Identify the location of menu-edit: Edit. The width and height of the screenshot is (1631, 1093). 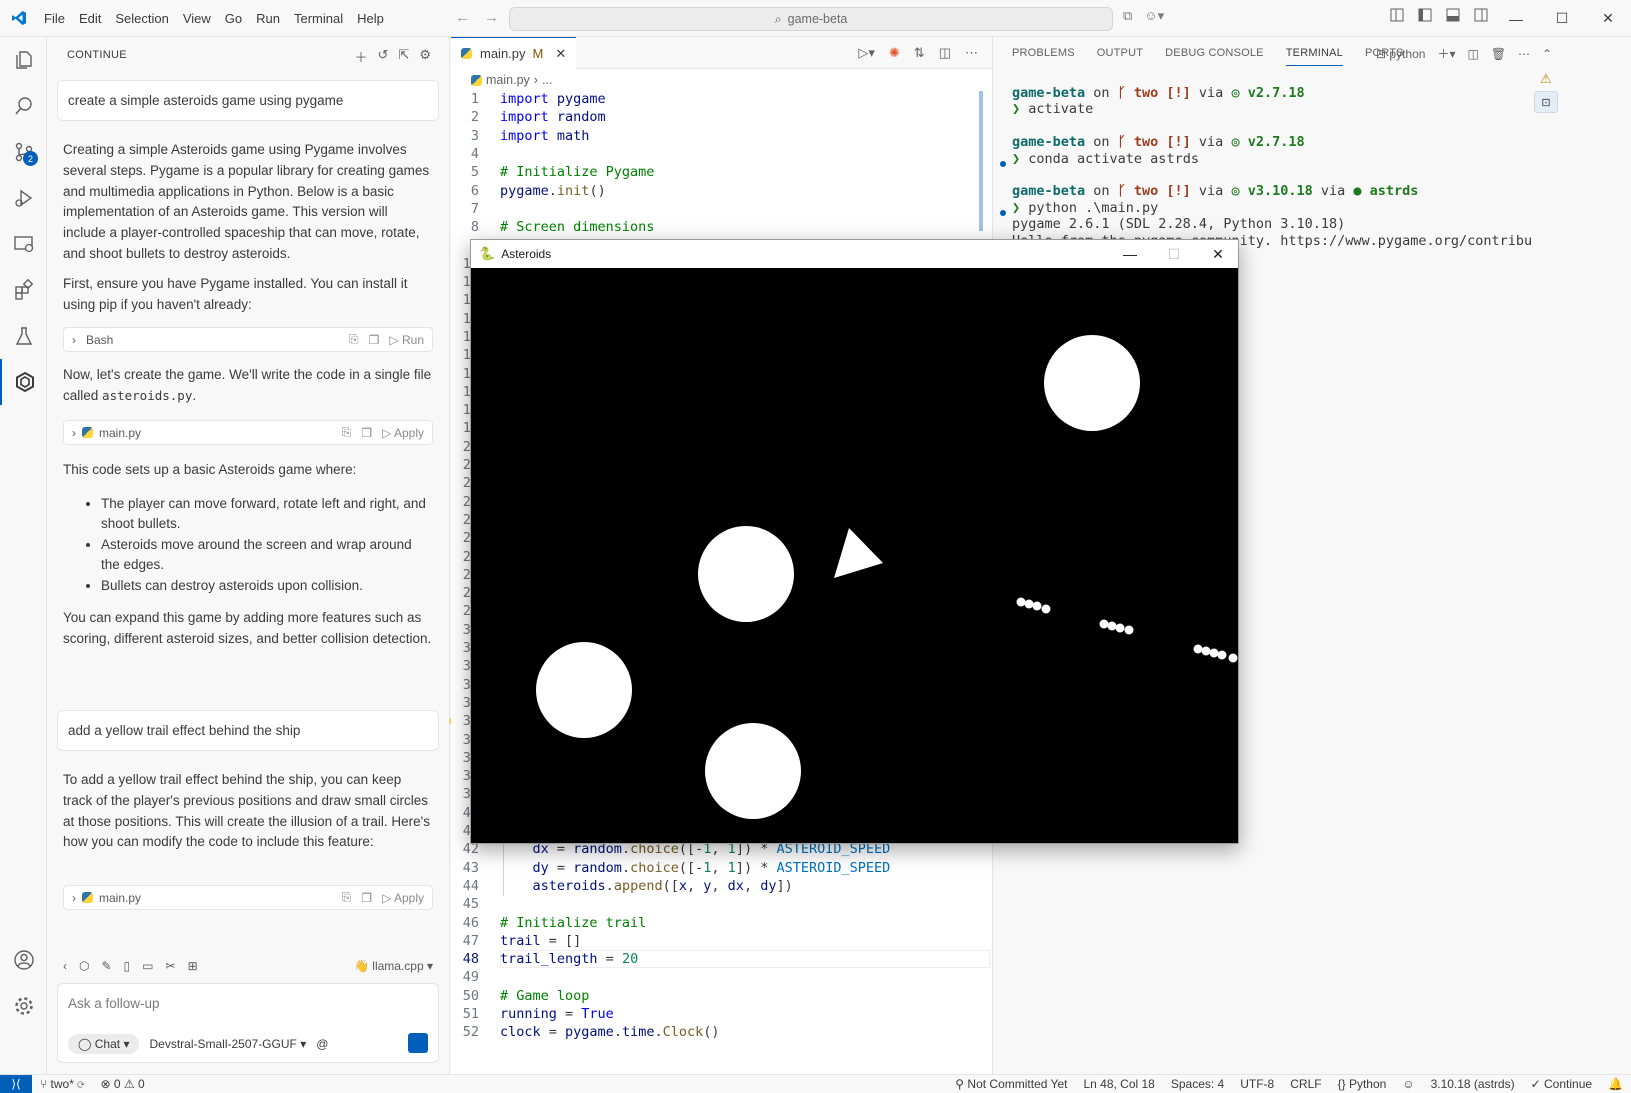
(90, 18).